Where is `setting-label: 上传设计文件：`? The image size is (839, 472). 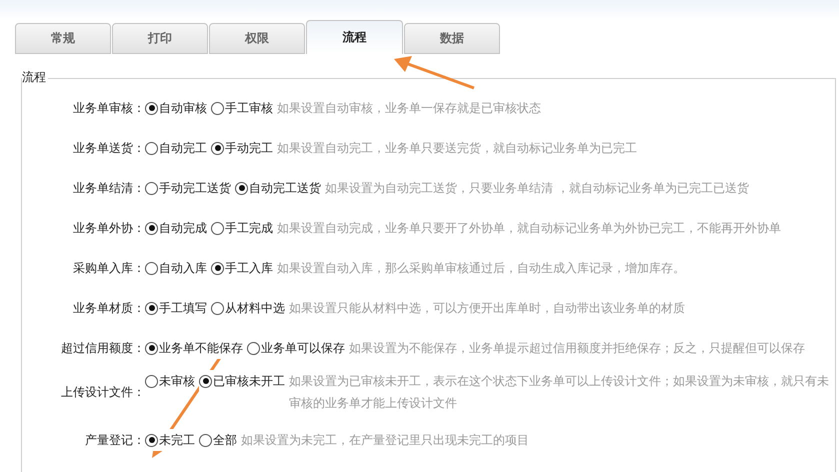
setting-label: 上传设计文件： is located at coordinates (102, 392).